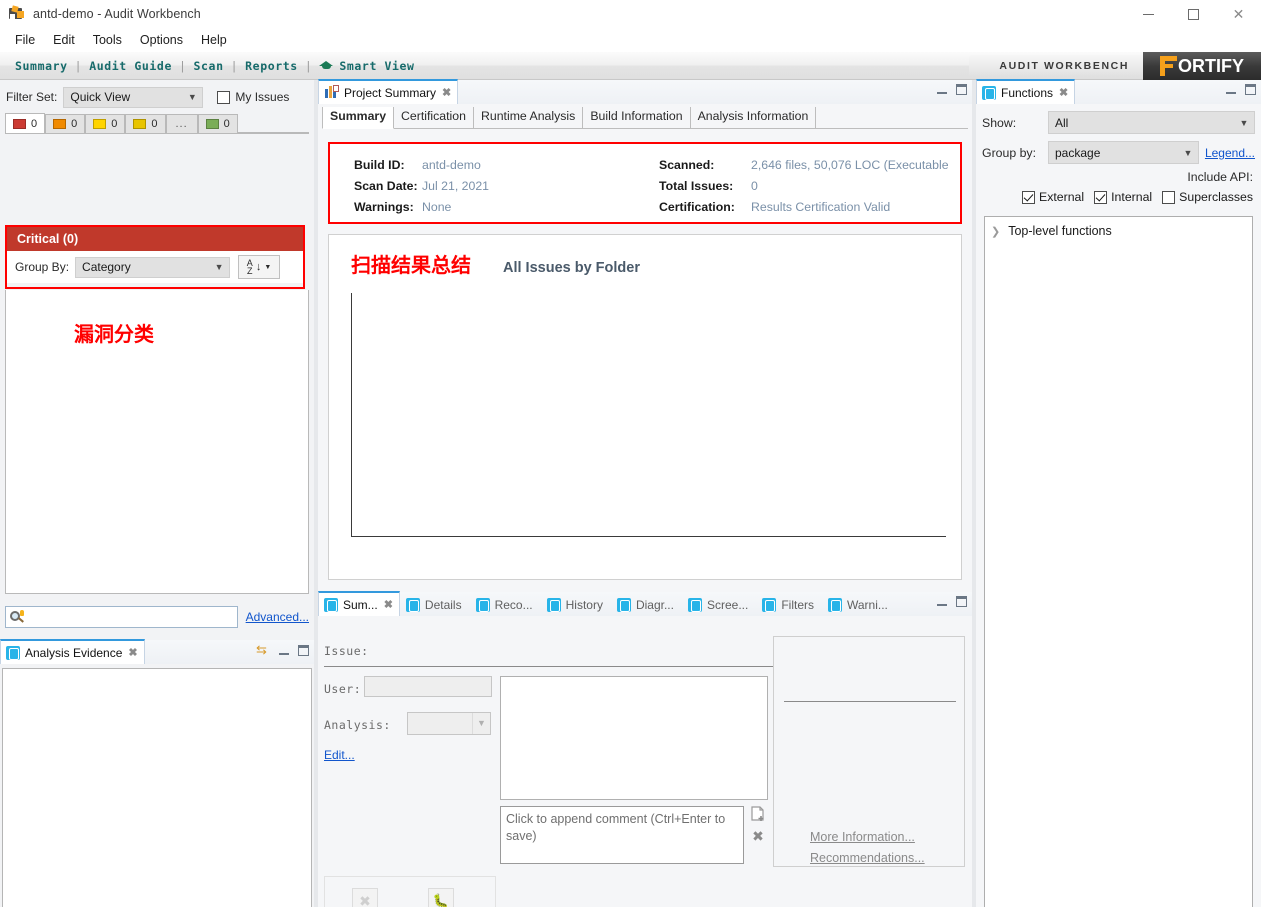 The width and height of the screenshot is (1261, 907). I want to click on tab-details: Details, so click(435, 604).